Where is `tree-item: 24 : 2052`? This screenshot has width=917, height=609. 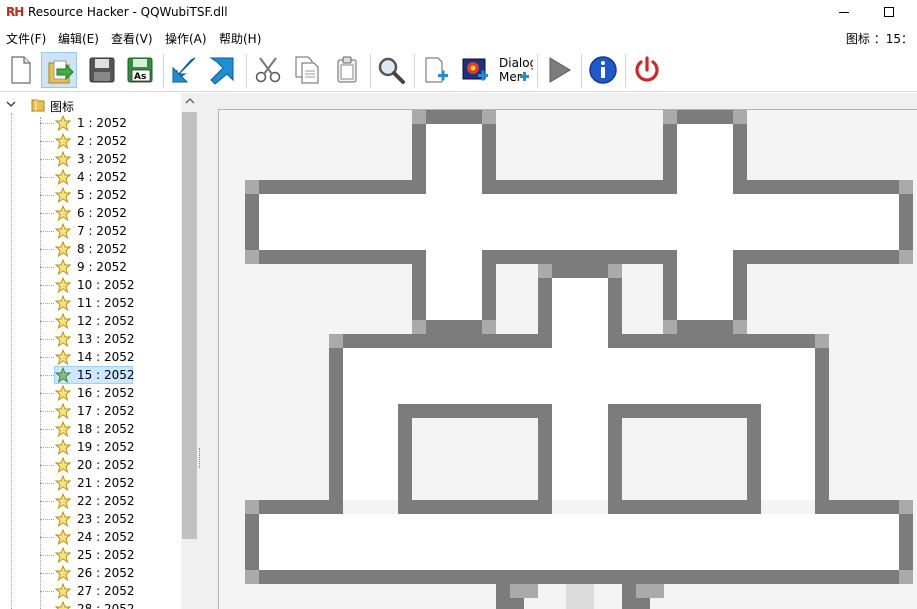 tree-item: 24 : 2052 is located at coordinates (110, 537).